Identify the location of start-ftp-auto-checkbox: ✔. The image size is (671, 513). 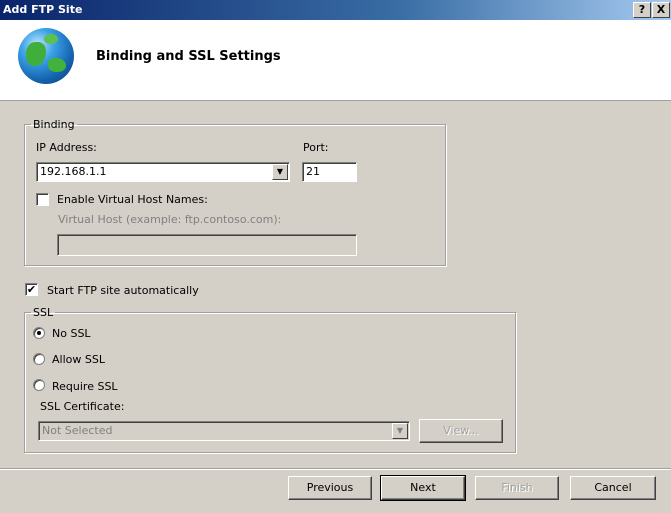
(31, 289).